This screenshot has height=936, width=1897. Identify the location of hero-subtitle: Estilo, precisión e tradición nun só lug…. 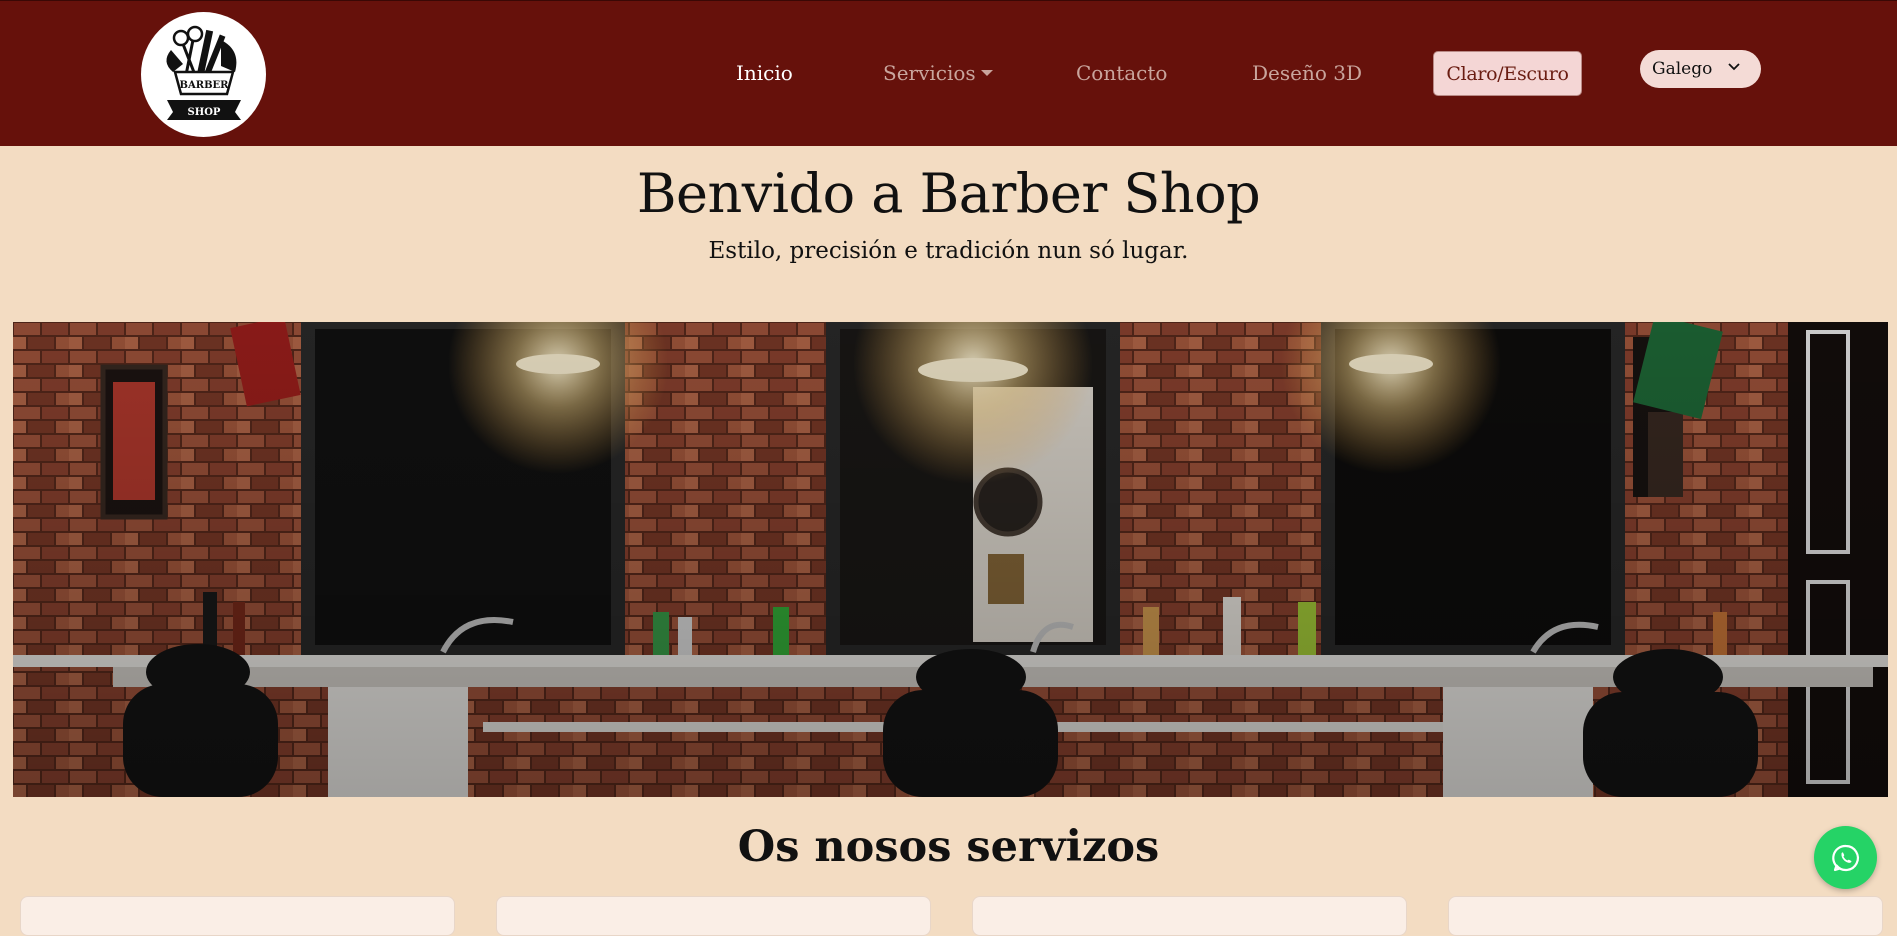
(948, 251).